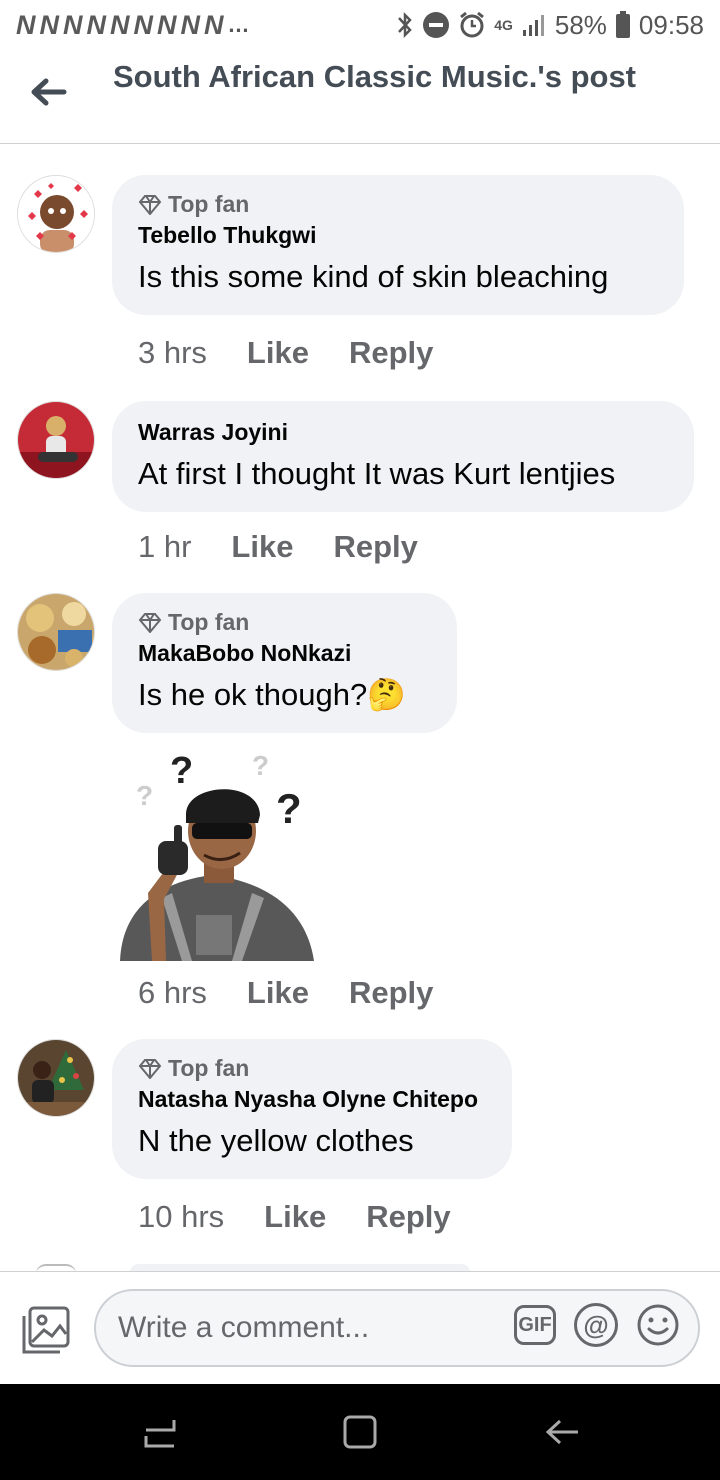  I want to click on arrow-left-icon, so click(49, 92).